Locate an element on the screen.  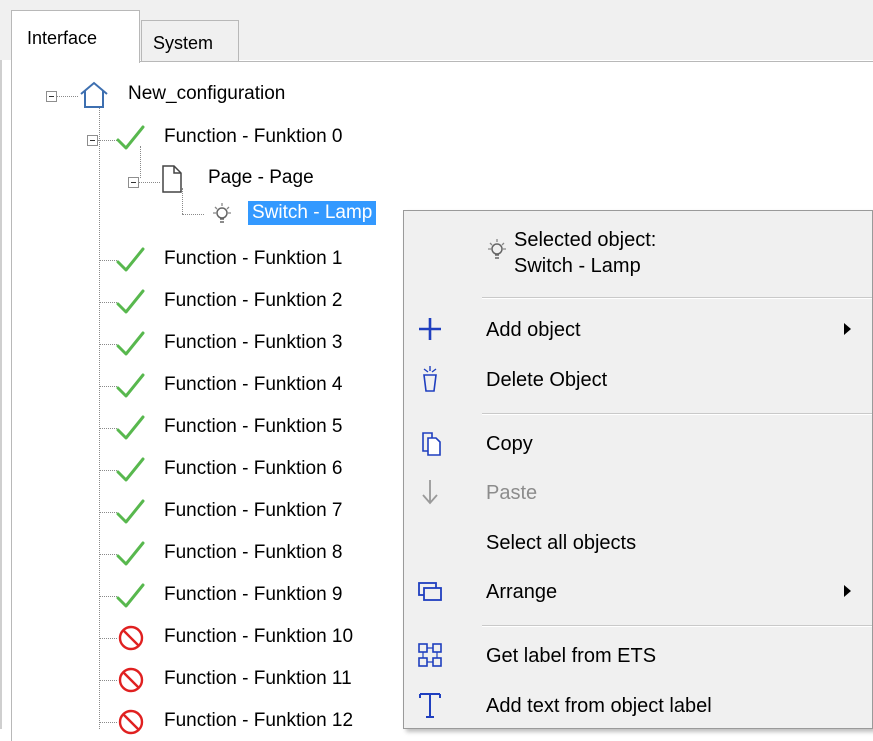
tree-node-label: New_configuration is located at coordinates (207, 93).